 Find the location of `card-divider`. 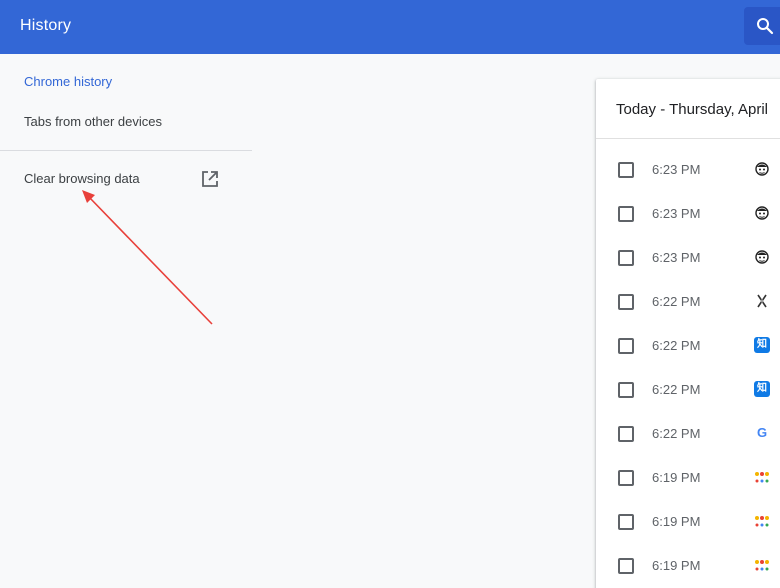

card-divider is located at coordinates (688, 138).